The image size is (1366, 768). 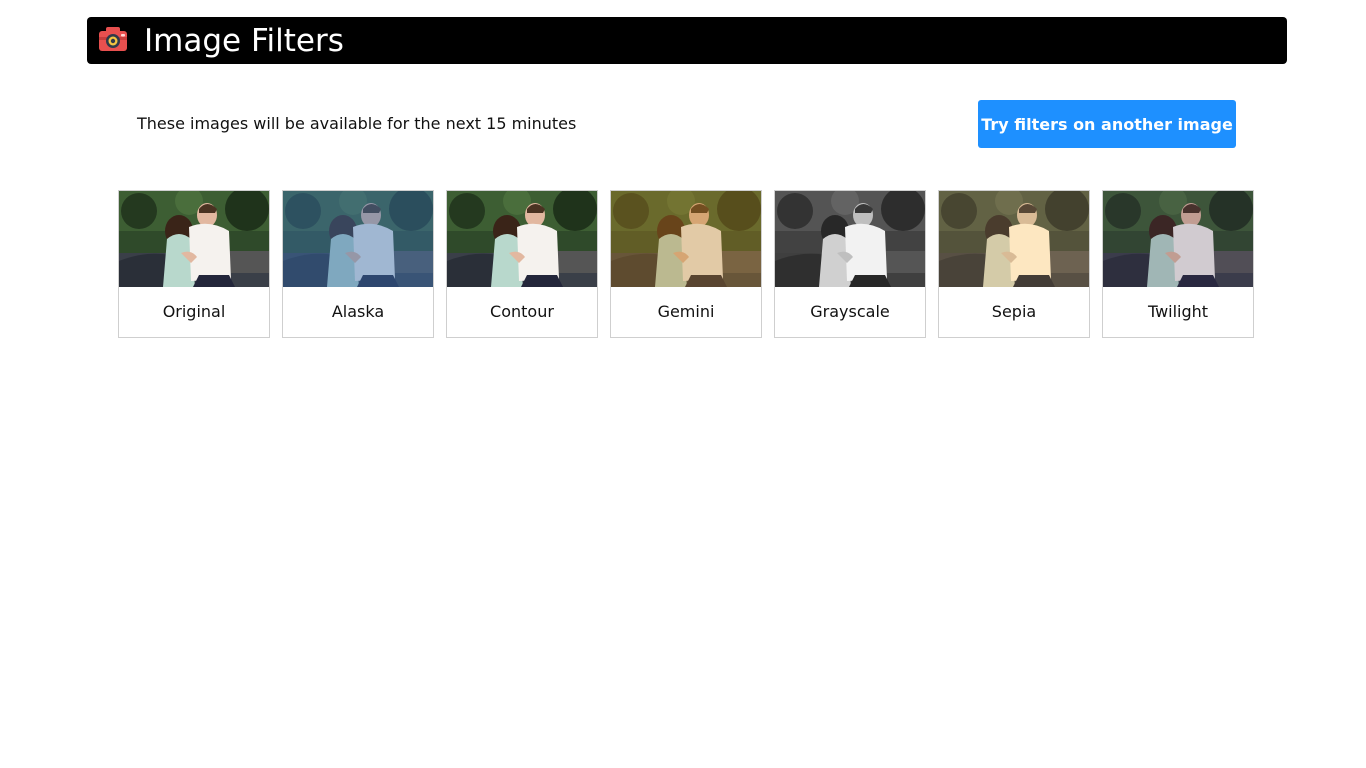 I want to click on filter-card-sepia: Sepia, so click(x=1014, y=264).